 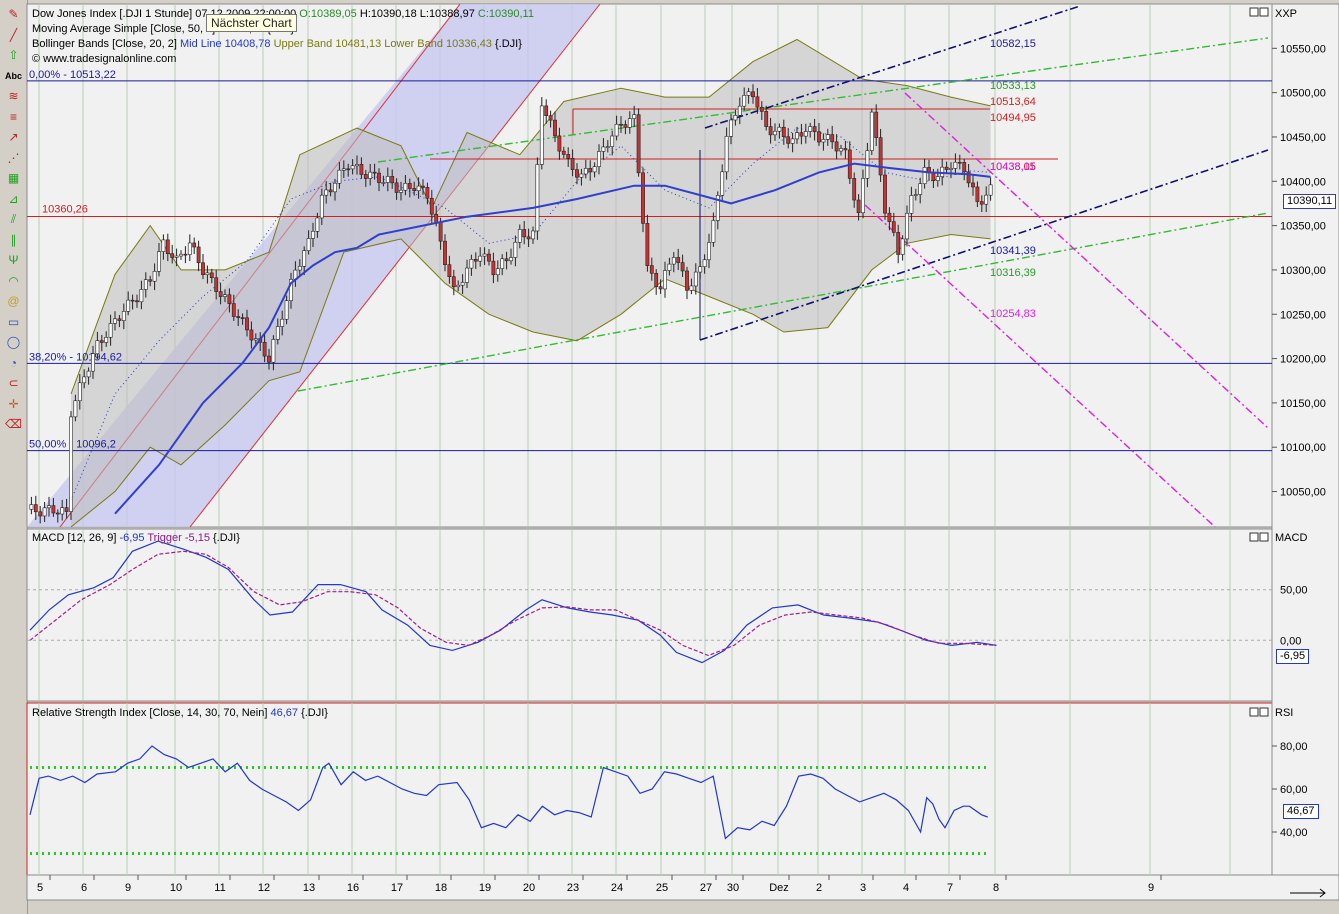 What do you see at coordinates (1303, 227) in the screenshot?
I see `y-tick-label: 10350,00` at bounding box center [1303, 227].